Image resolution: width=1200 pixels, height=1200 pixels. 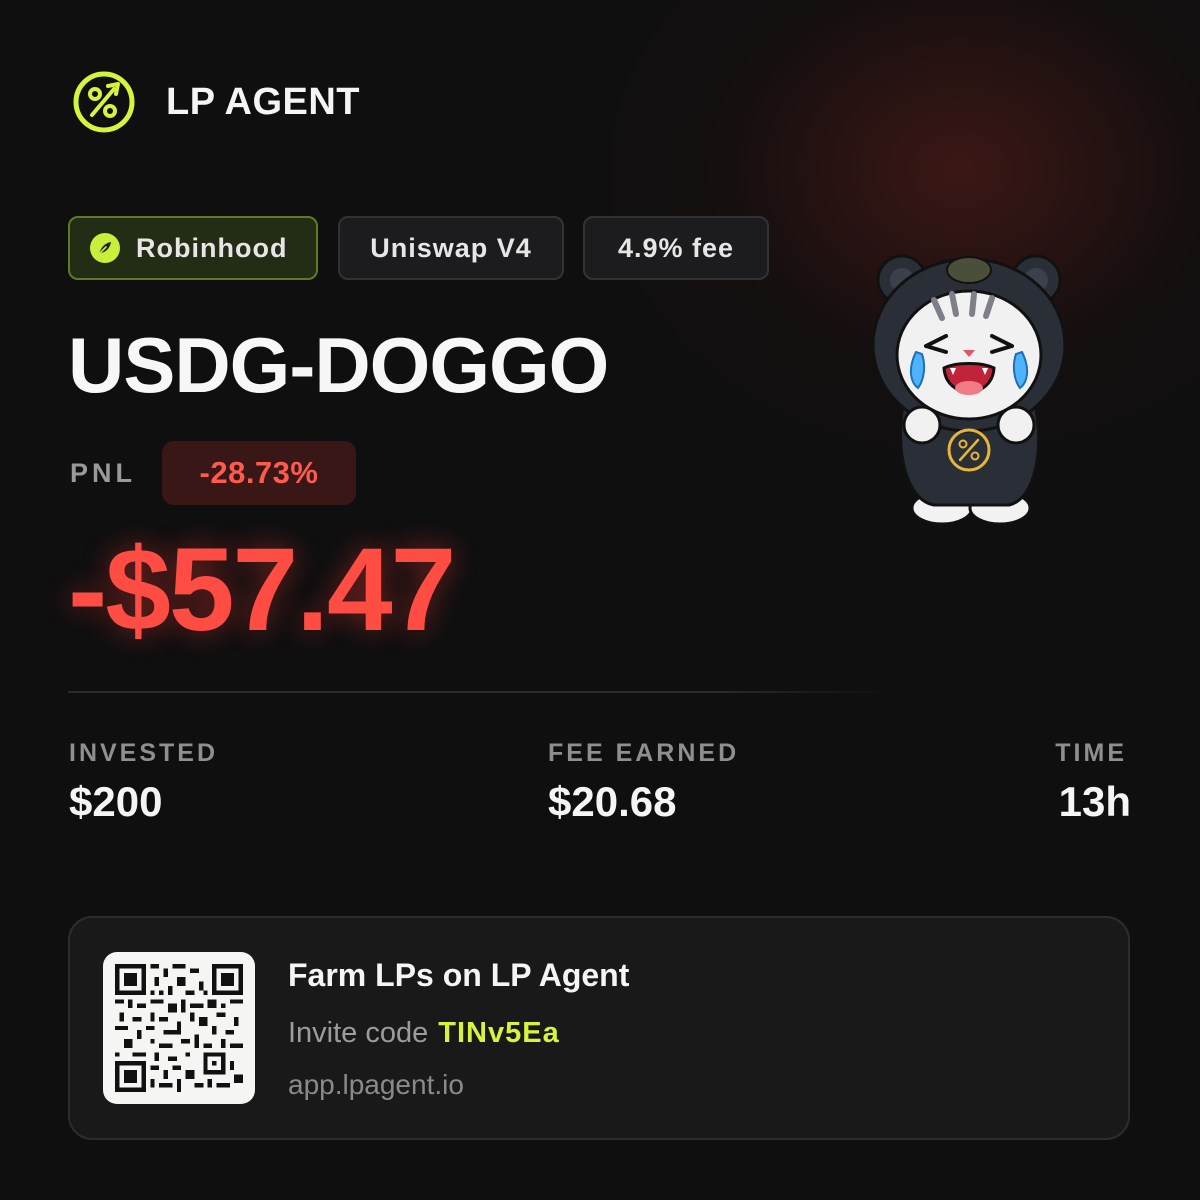 What do you see at coordinates (1094, 801) in the screenshot?
I see `time-value: 13h` at bounding box center [1094, 801].